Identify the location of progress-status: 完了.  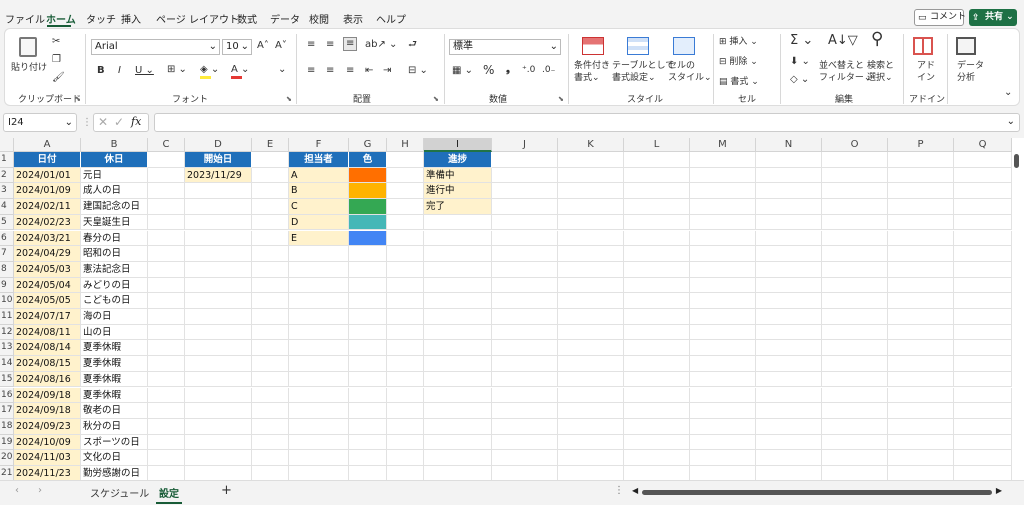
(458, 207).